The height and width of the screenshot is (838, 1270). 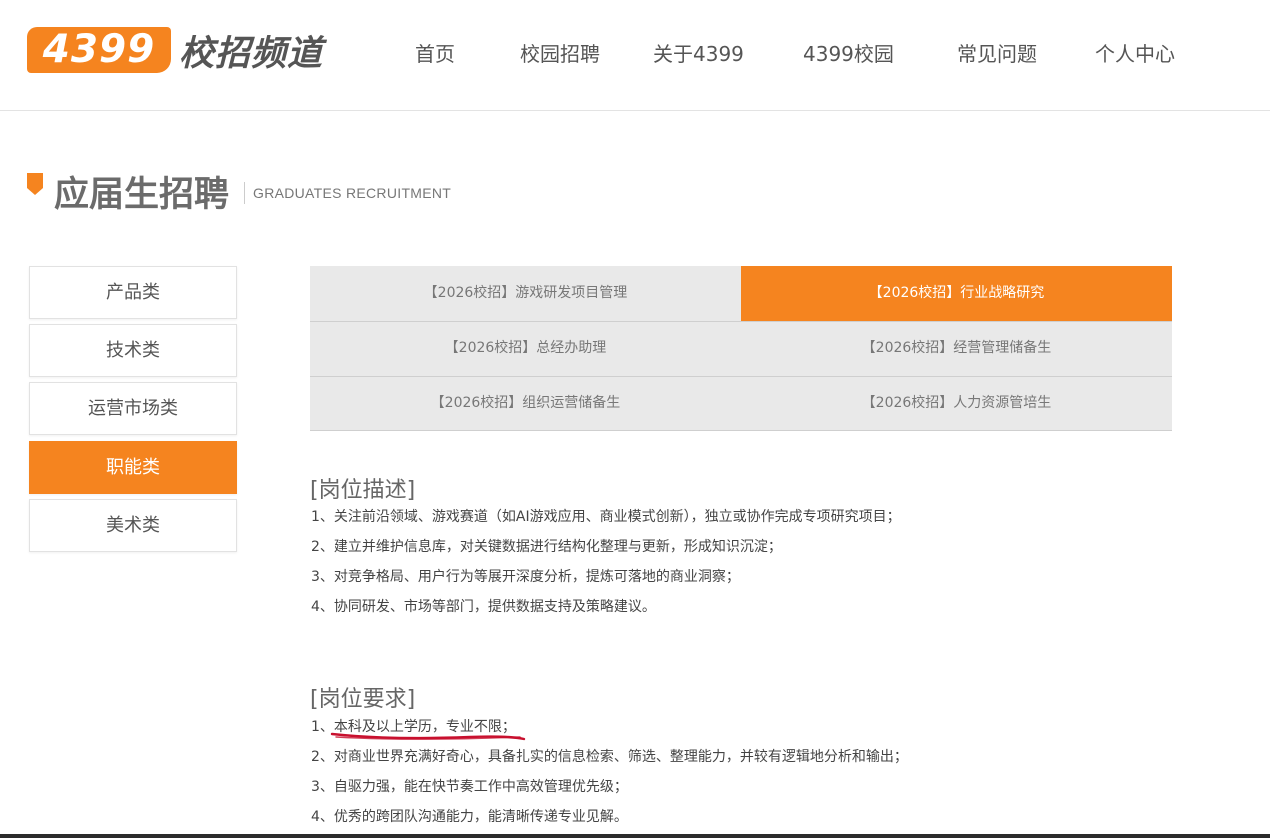 I want to click on job-tab: 【2026校招】经营管理储备生, so click(x=956, y=348).